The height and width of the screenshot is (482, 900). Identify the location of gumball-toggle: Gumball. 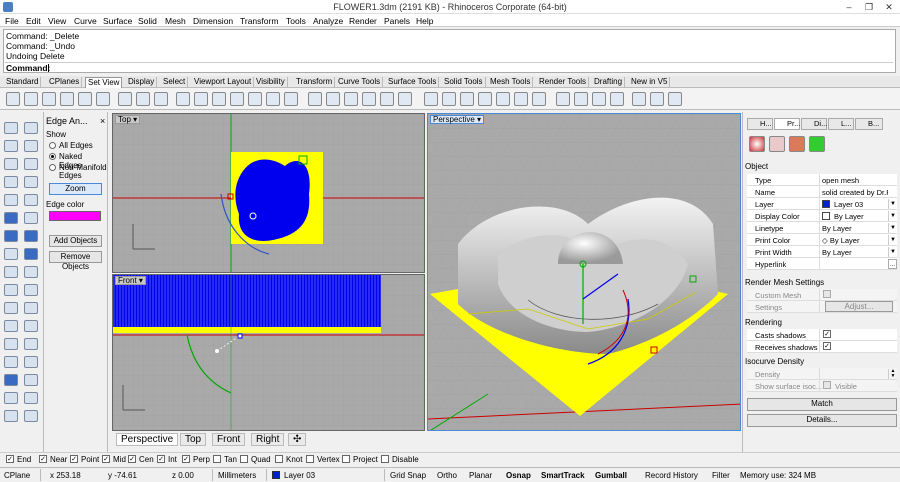
(611, 475).